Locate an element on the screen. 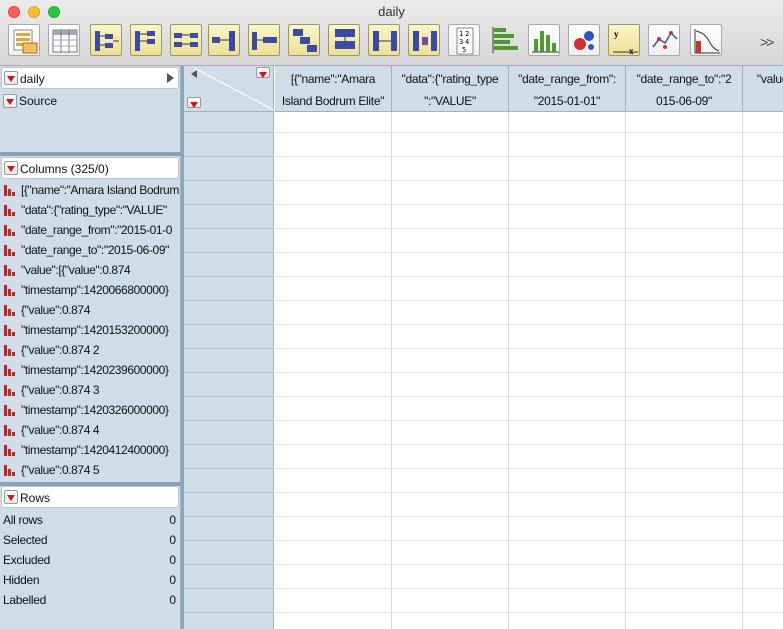 The width and height of the screenshot is (783, 629). column-name: "date_range_from":"2015-01-0 is located at coordinates (97, 230).